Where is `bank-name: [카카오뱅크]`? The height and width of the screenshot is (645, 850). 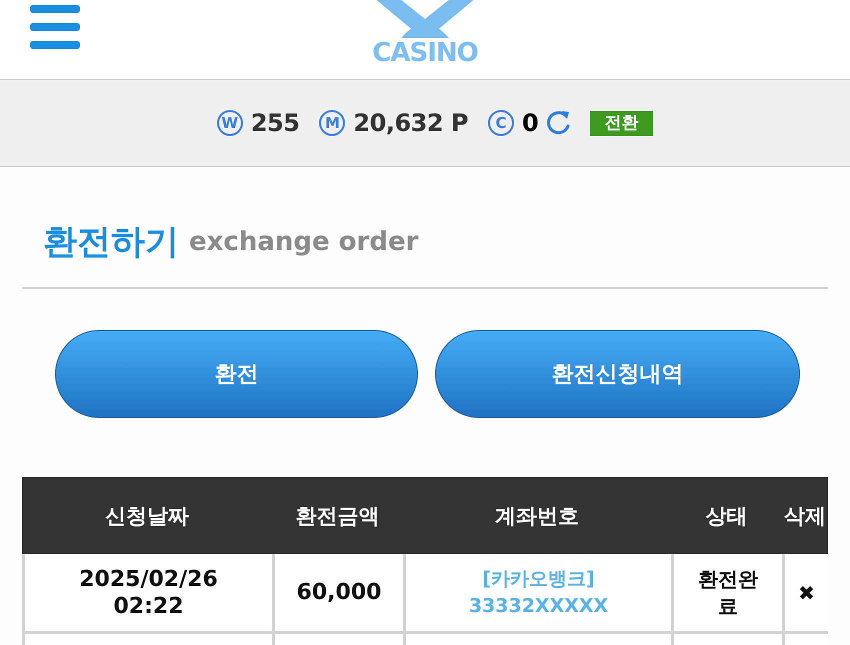
bank-name: [카카오뱅크] is located at coordinates (538, 579).